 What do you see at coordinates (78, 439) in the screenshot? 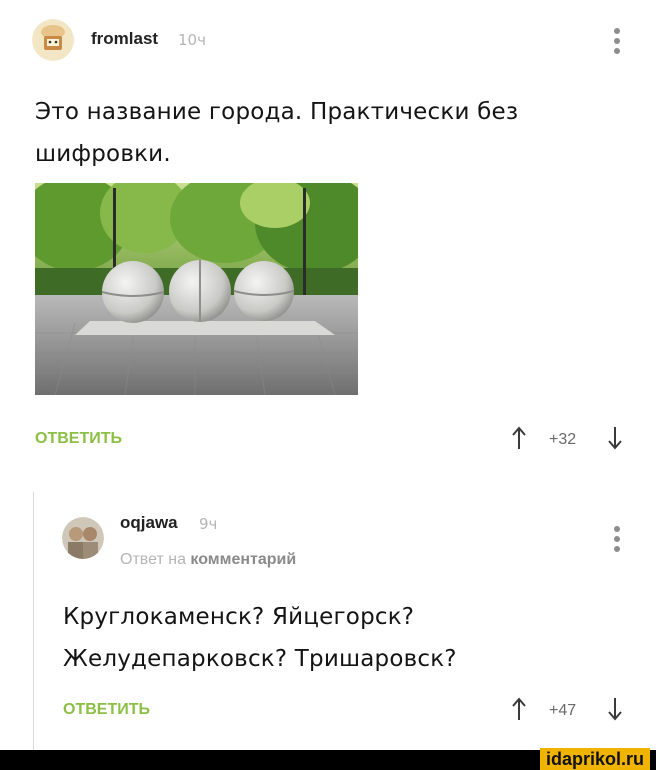
I see `post-reply-button: ОТВЕТИТЬ` at bounding box center [78, 439].